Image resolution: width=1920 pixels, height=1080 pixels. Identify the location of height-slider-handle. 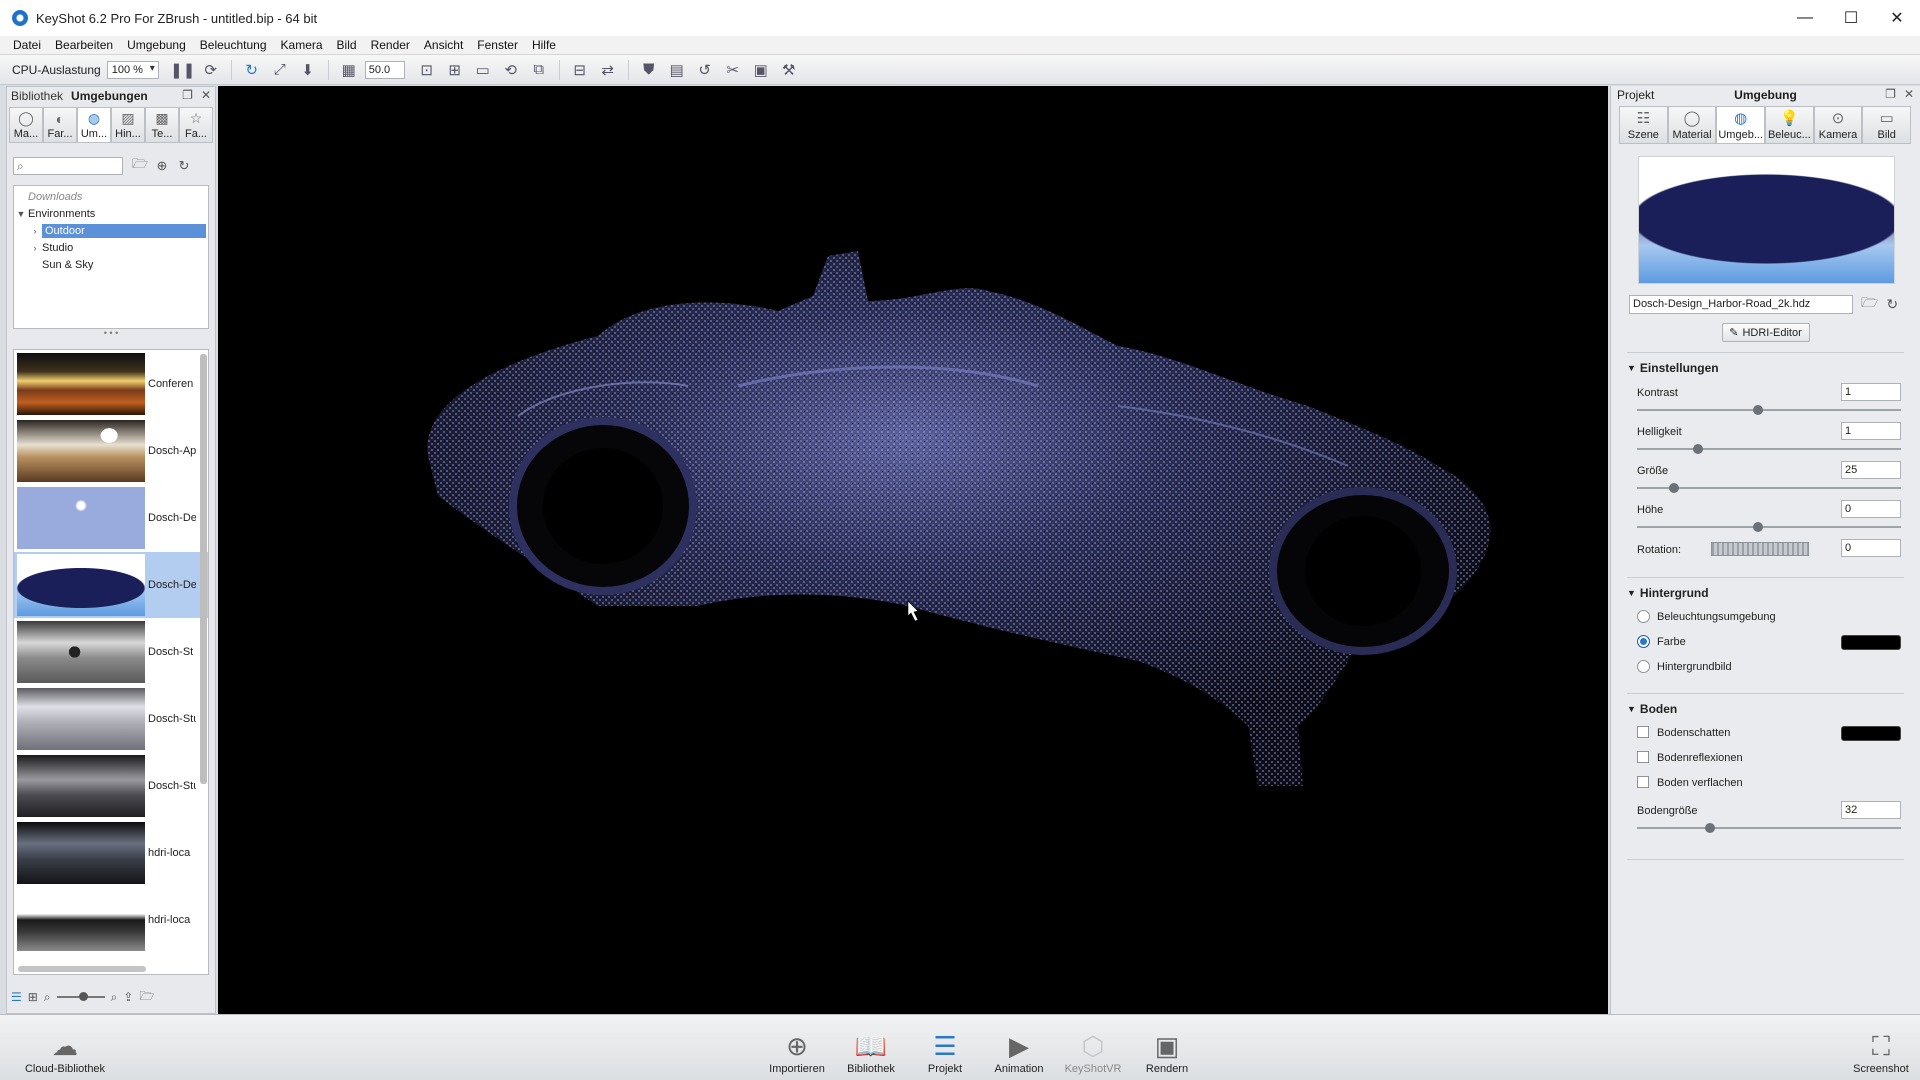
(1758, 527).